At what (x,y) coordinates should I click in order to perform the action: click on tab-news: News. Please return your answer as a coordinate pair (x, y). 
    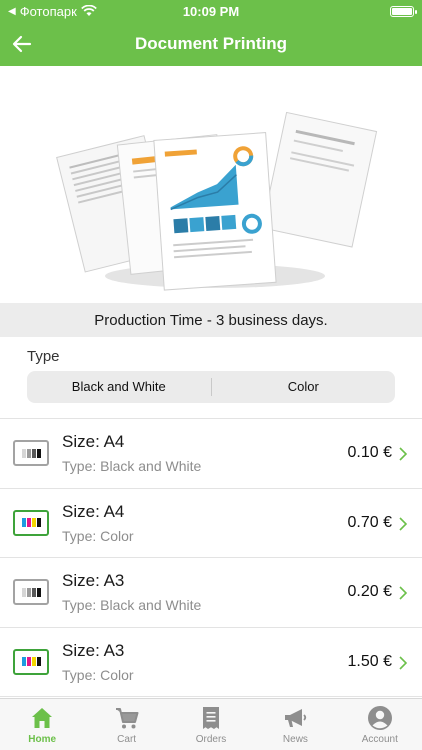
    Looking at the image, I should click on (295, 724).